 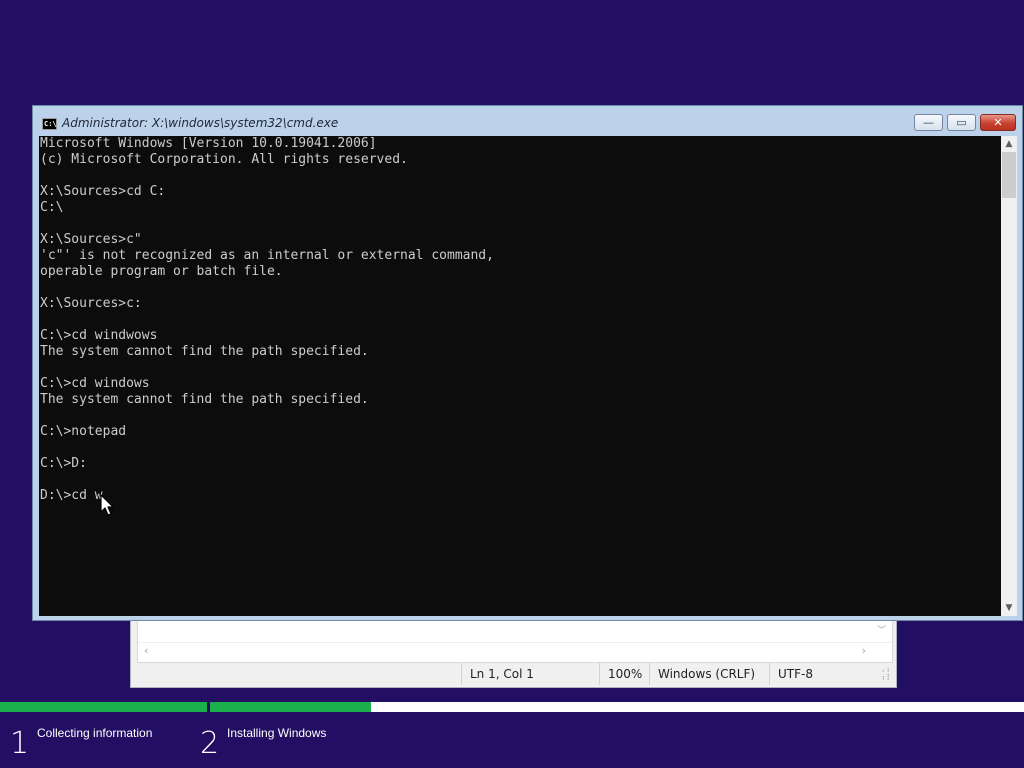 I want to click on scroll-up-arrow-icon: ▲, so click(x=1009, y=144).